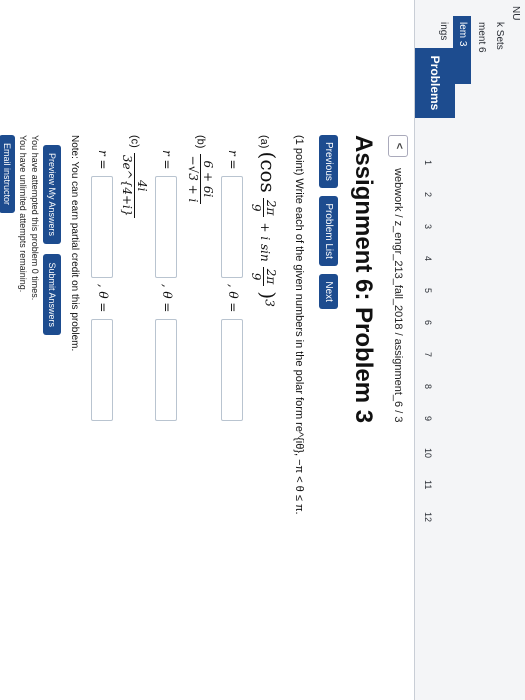  I want to click on part-a-answer-row: r = , θ =, so click(232, 287).